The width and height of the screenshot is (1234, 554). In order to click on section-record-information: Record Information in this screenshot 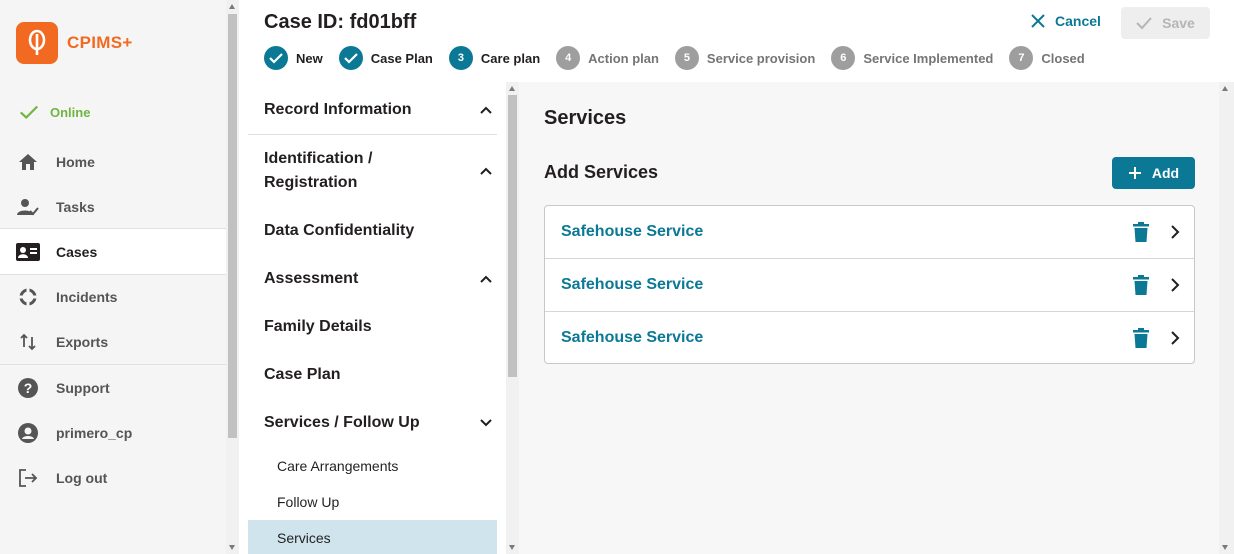, I will do `click(380, 110)`.